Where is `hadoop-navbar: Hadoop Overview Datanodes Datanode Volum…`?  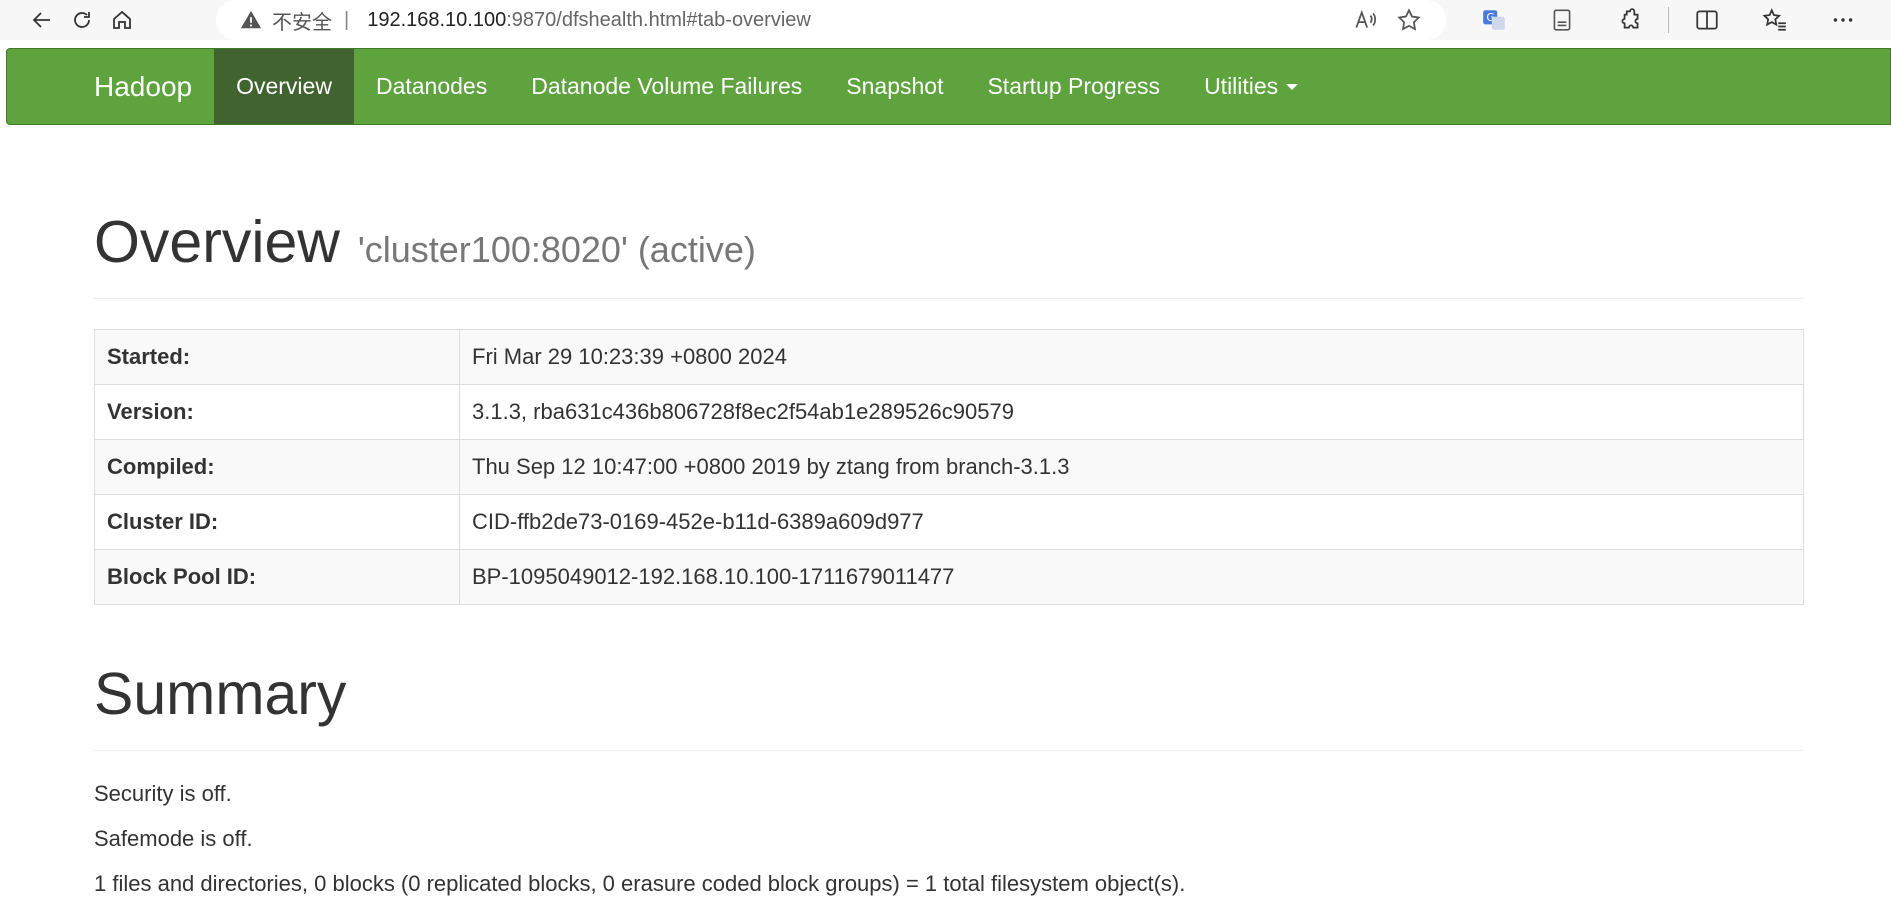 hadoop-navbar: Hadoop Overview Datanodes Datanode Volum… is located at coordinates (948, 86).